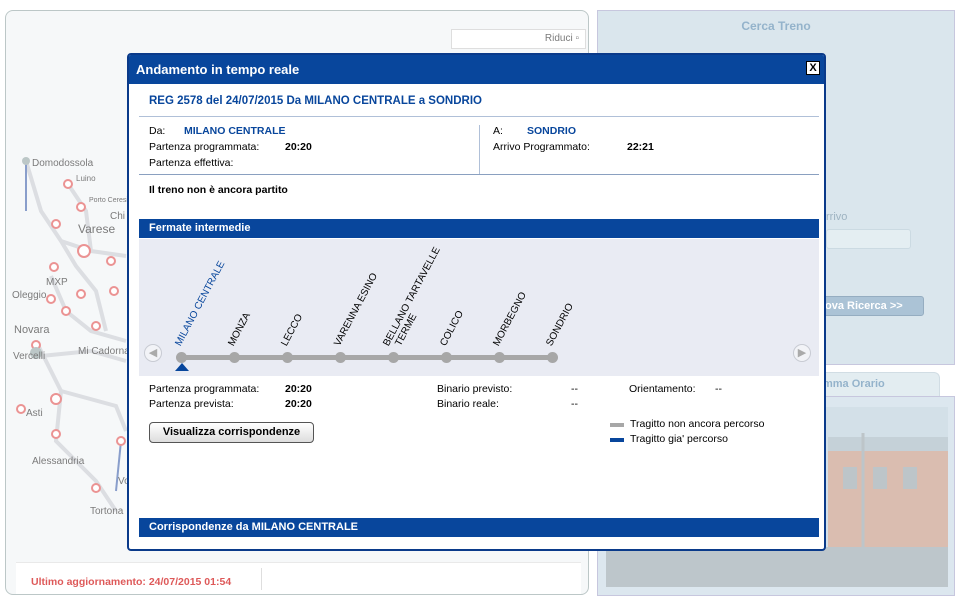 The width and height of the screenshot is (960, 596). Describe the element at coordinates (498, 131) in the screenshot. I see `a-label: A:` at that location.